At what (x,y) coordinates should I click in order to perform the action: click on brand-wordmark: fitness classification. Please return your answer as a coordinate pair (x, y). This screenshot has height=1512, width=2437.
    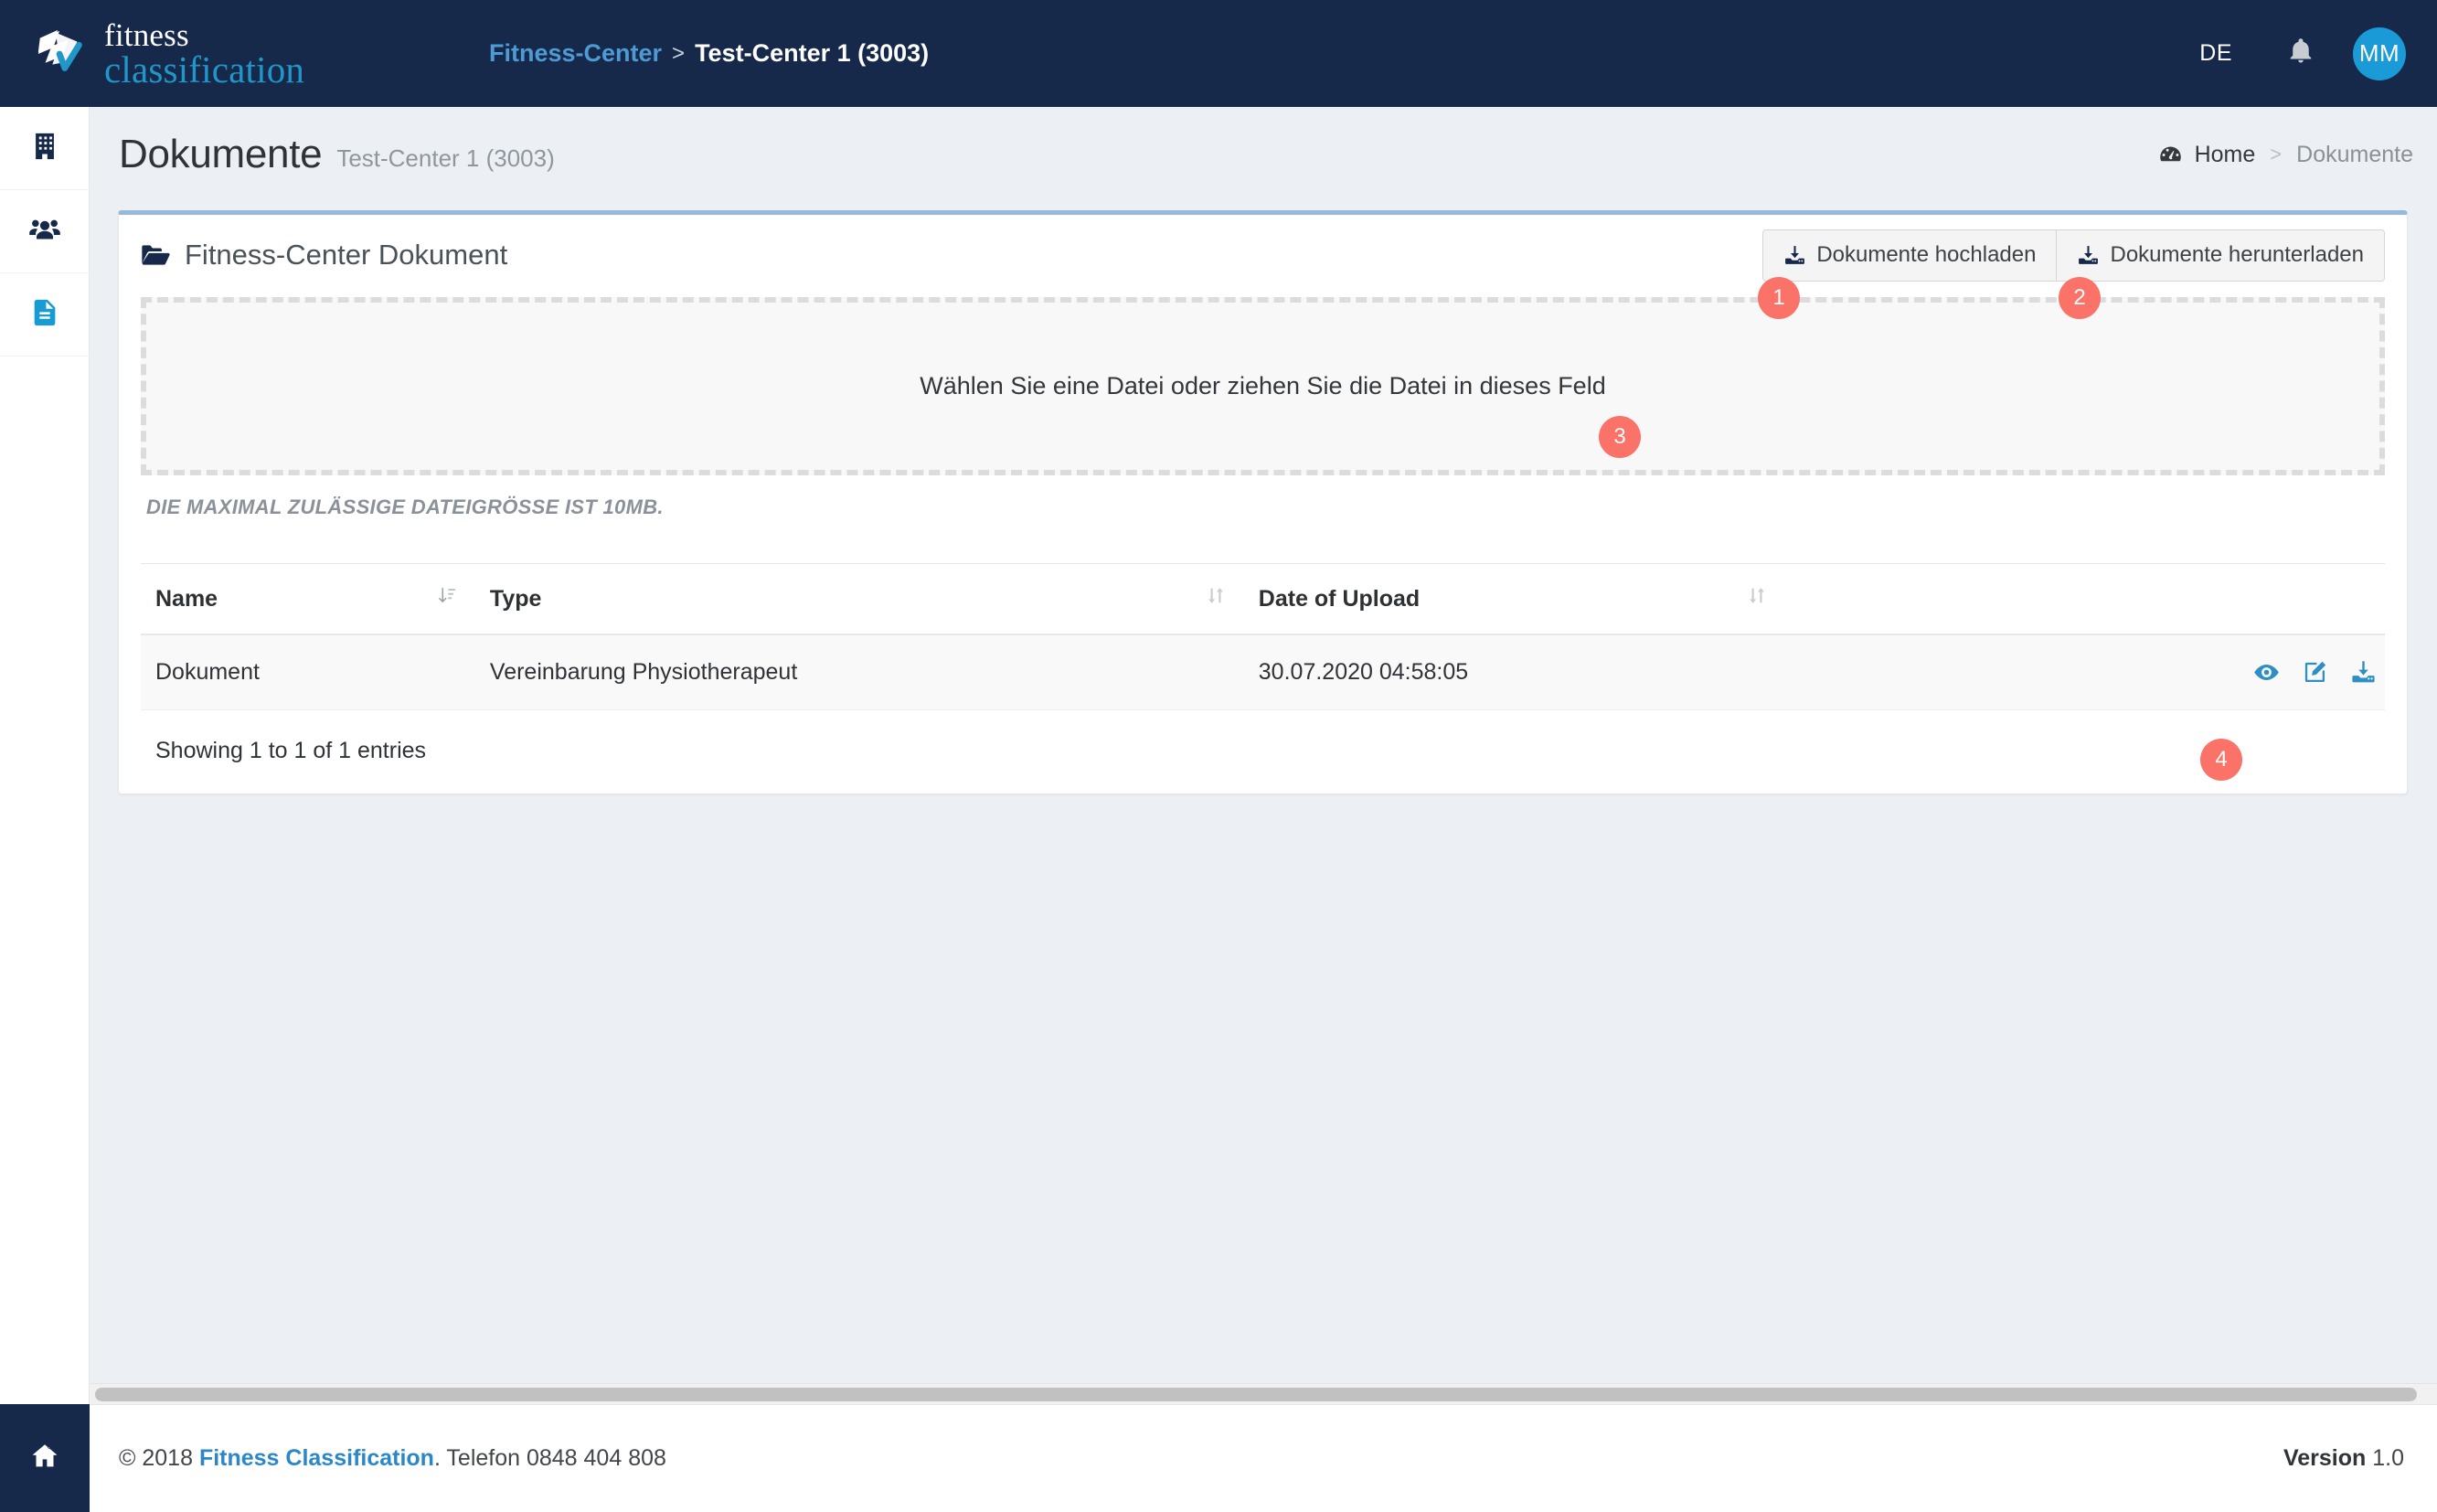
    Looking at the image, I should click on (204, 54).